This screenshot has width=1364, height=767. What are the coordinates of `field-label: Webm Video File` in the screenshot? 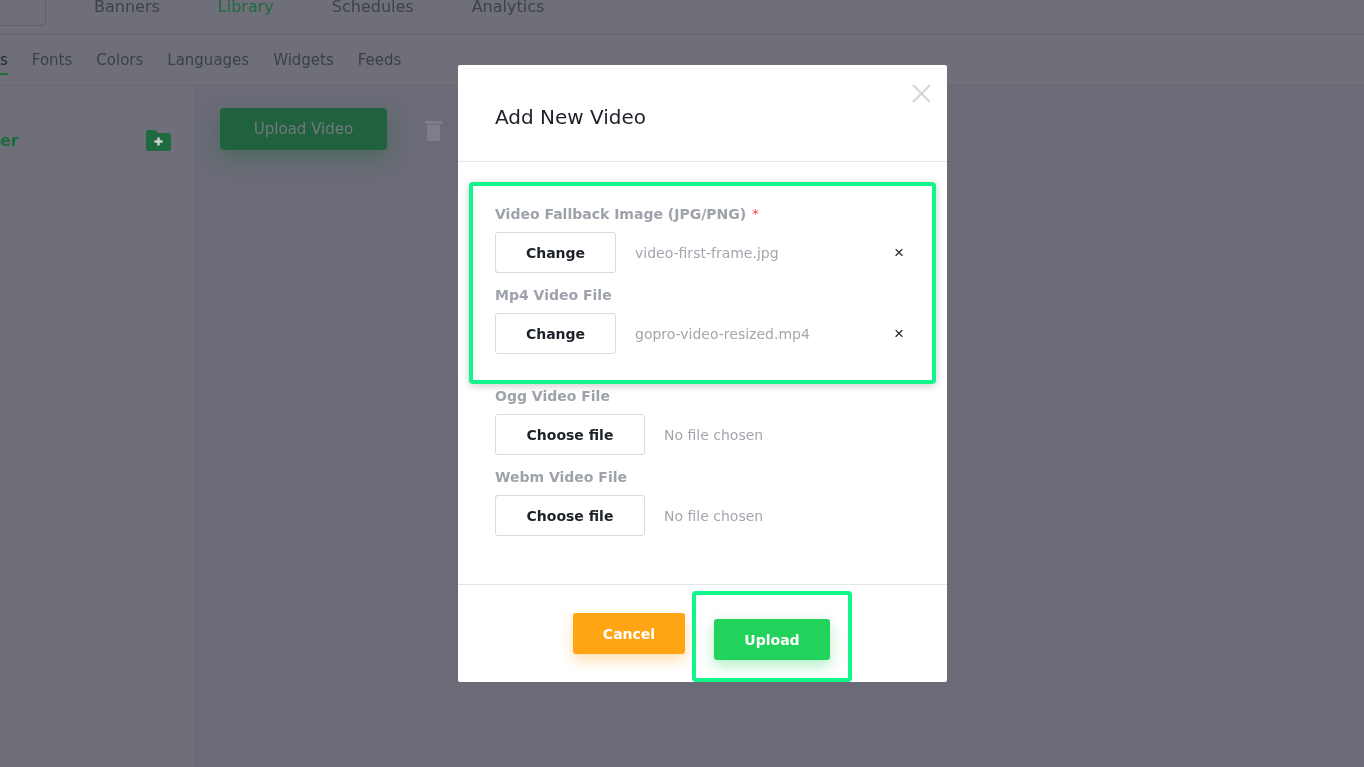 It's located at (561, 477).